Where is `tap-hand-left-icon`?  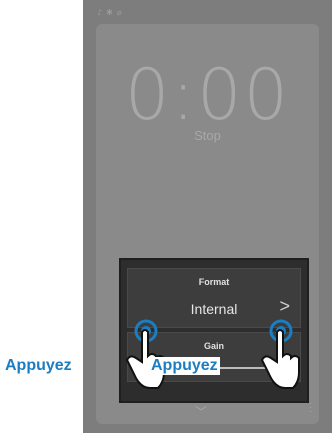
tap-hand-left-icon is located at coordinates (145, 354).